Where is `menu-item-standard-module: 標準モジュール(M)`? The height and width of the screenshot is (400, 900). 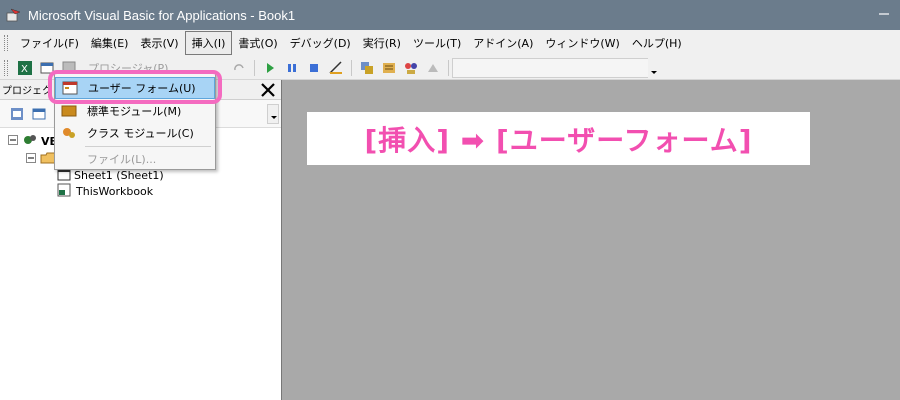
menu-item-standard-module: 標準モジュール(M) is located at coordinates (135, 111).